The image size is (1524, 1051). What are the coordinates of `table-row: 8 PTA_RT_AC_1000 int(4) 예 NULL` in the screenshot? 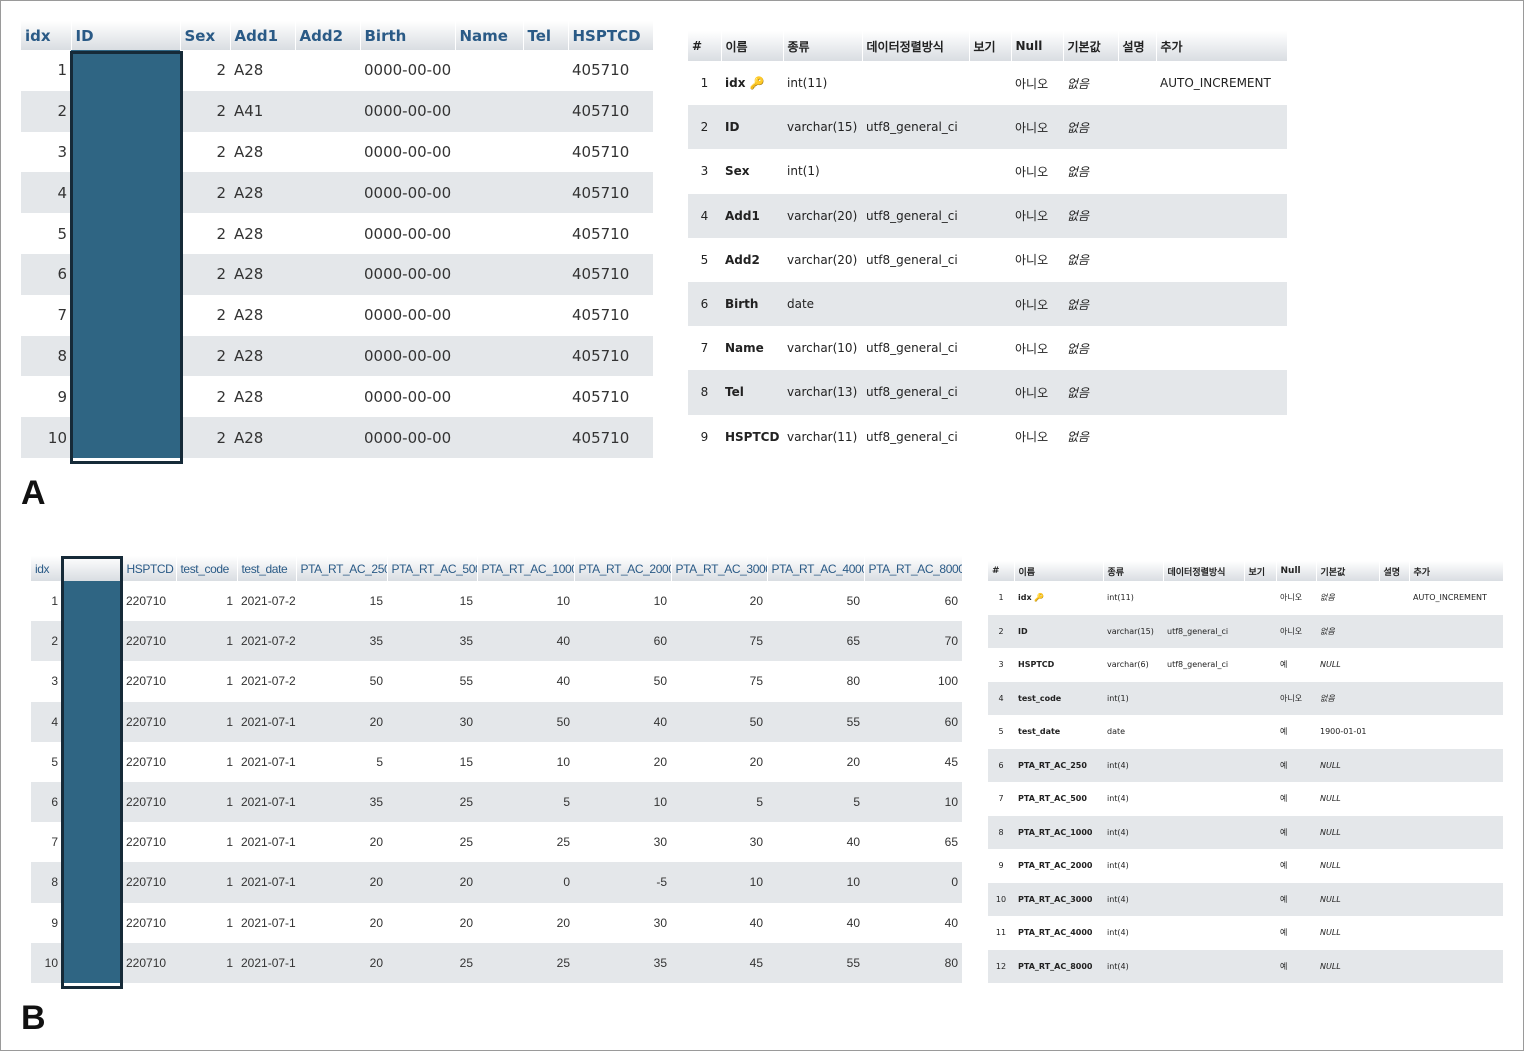 It's located at (1245, 832).